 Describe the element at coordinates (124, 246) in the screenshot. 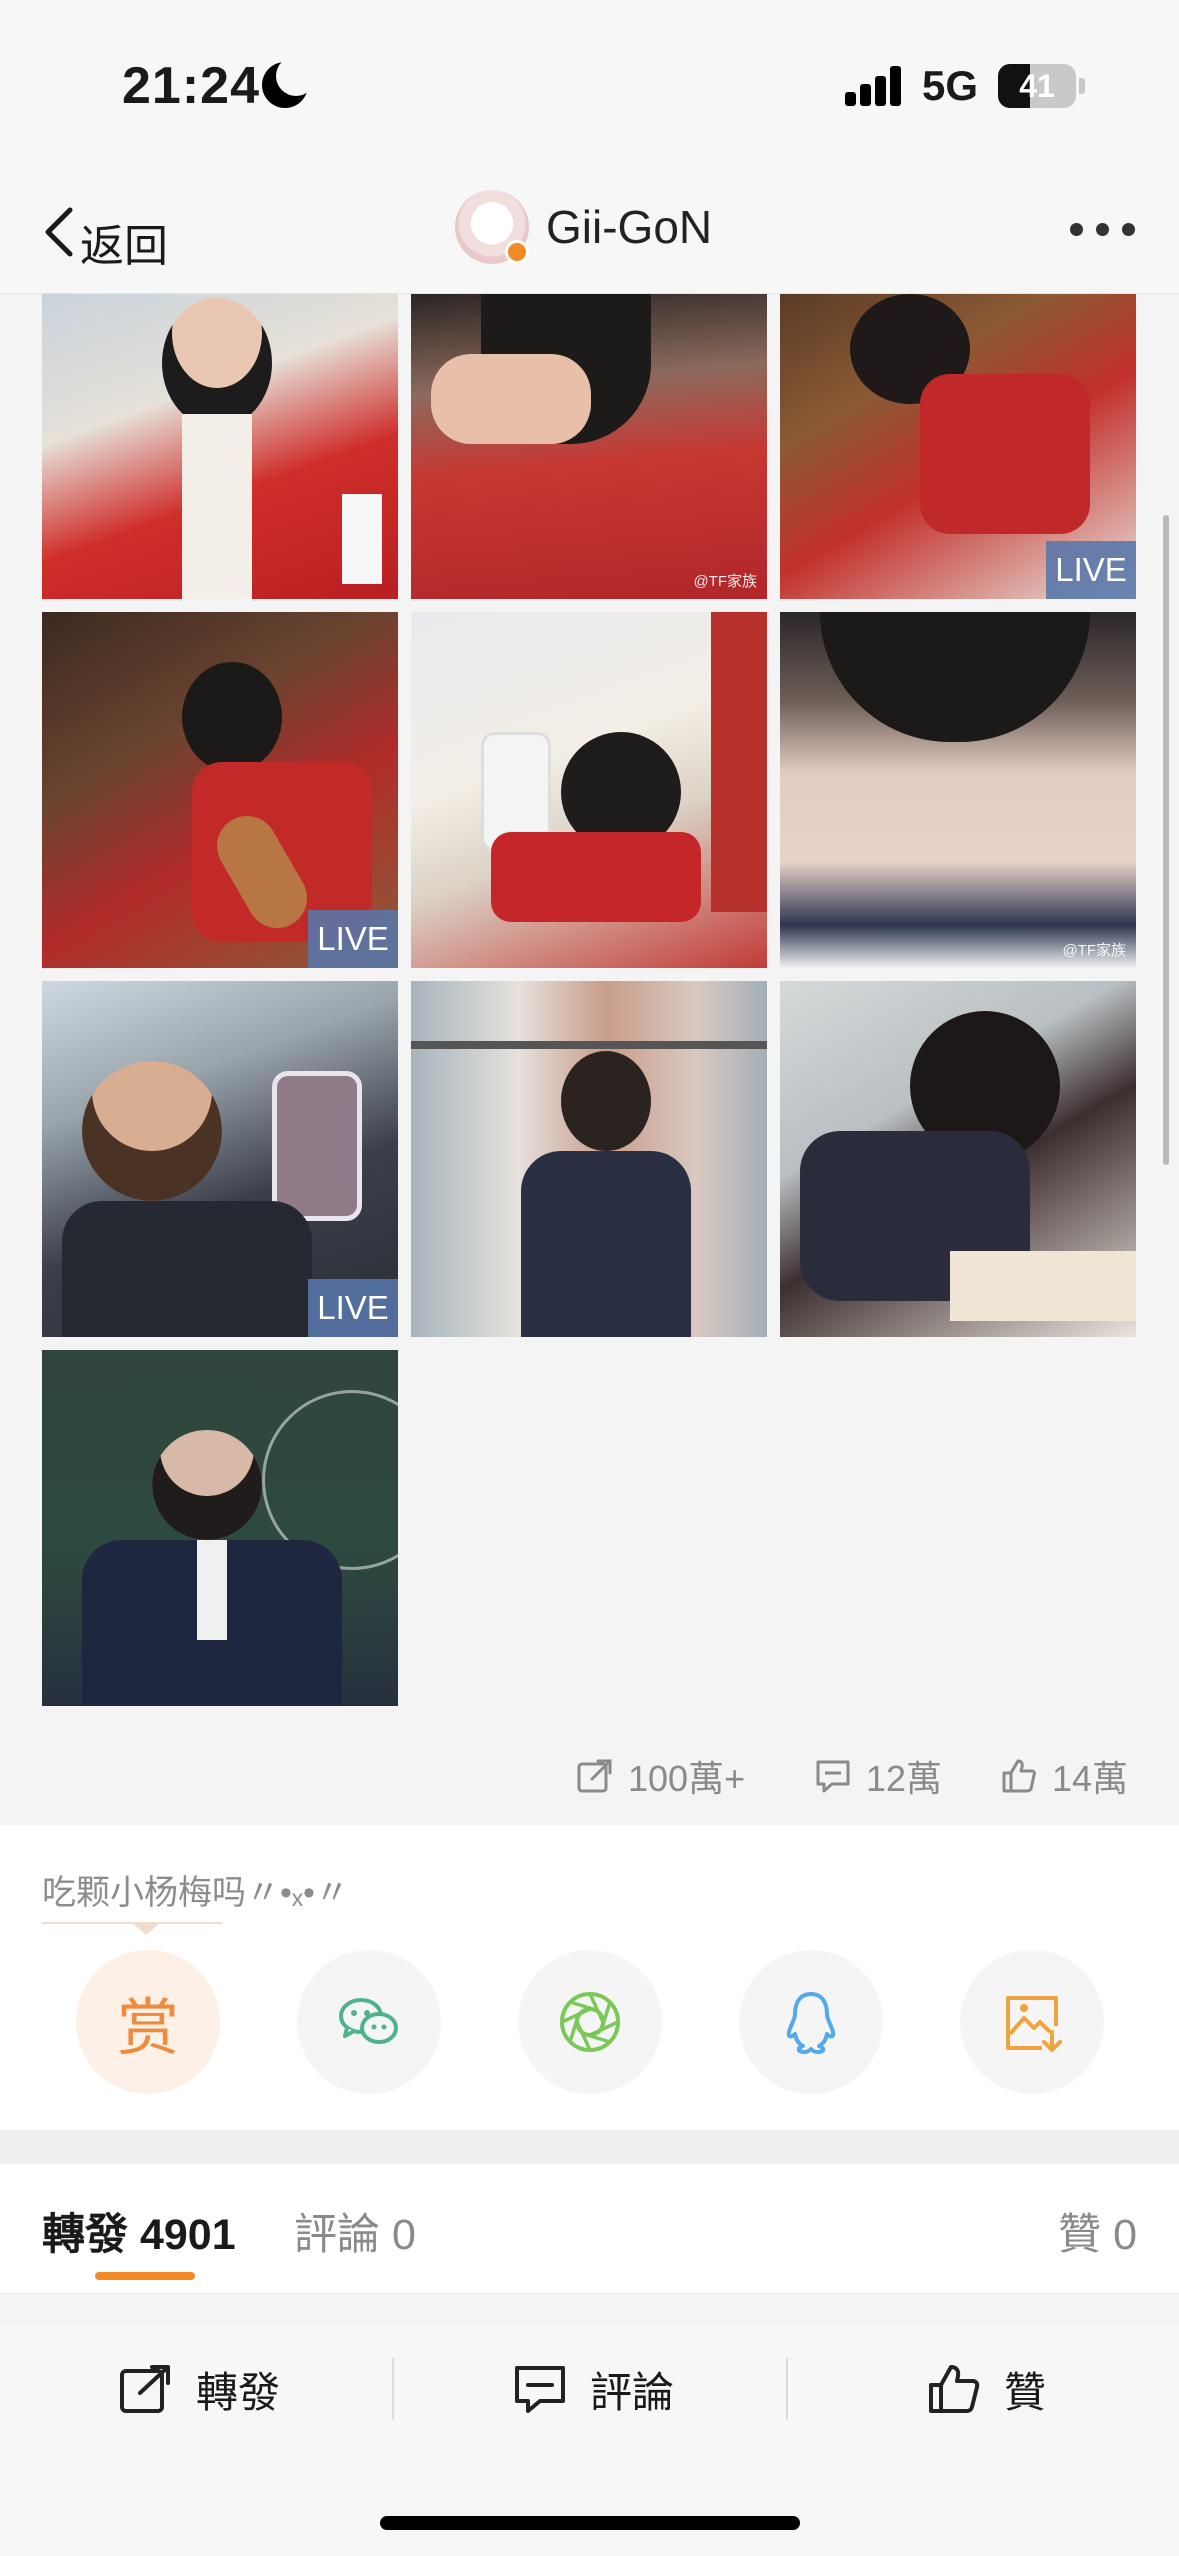

I see `back-label: 返回` at that location.